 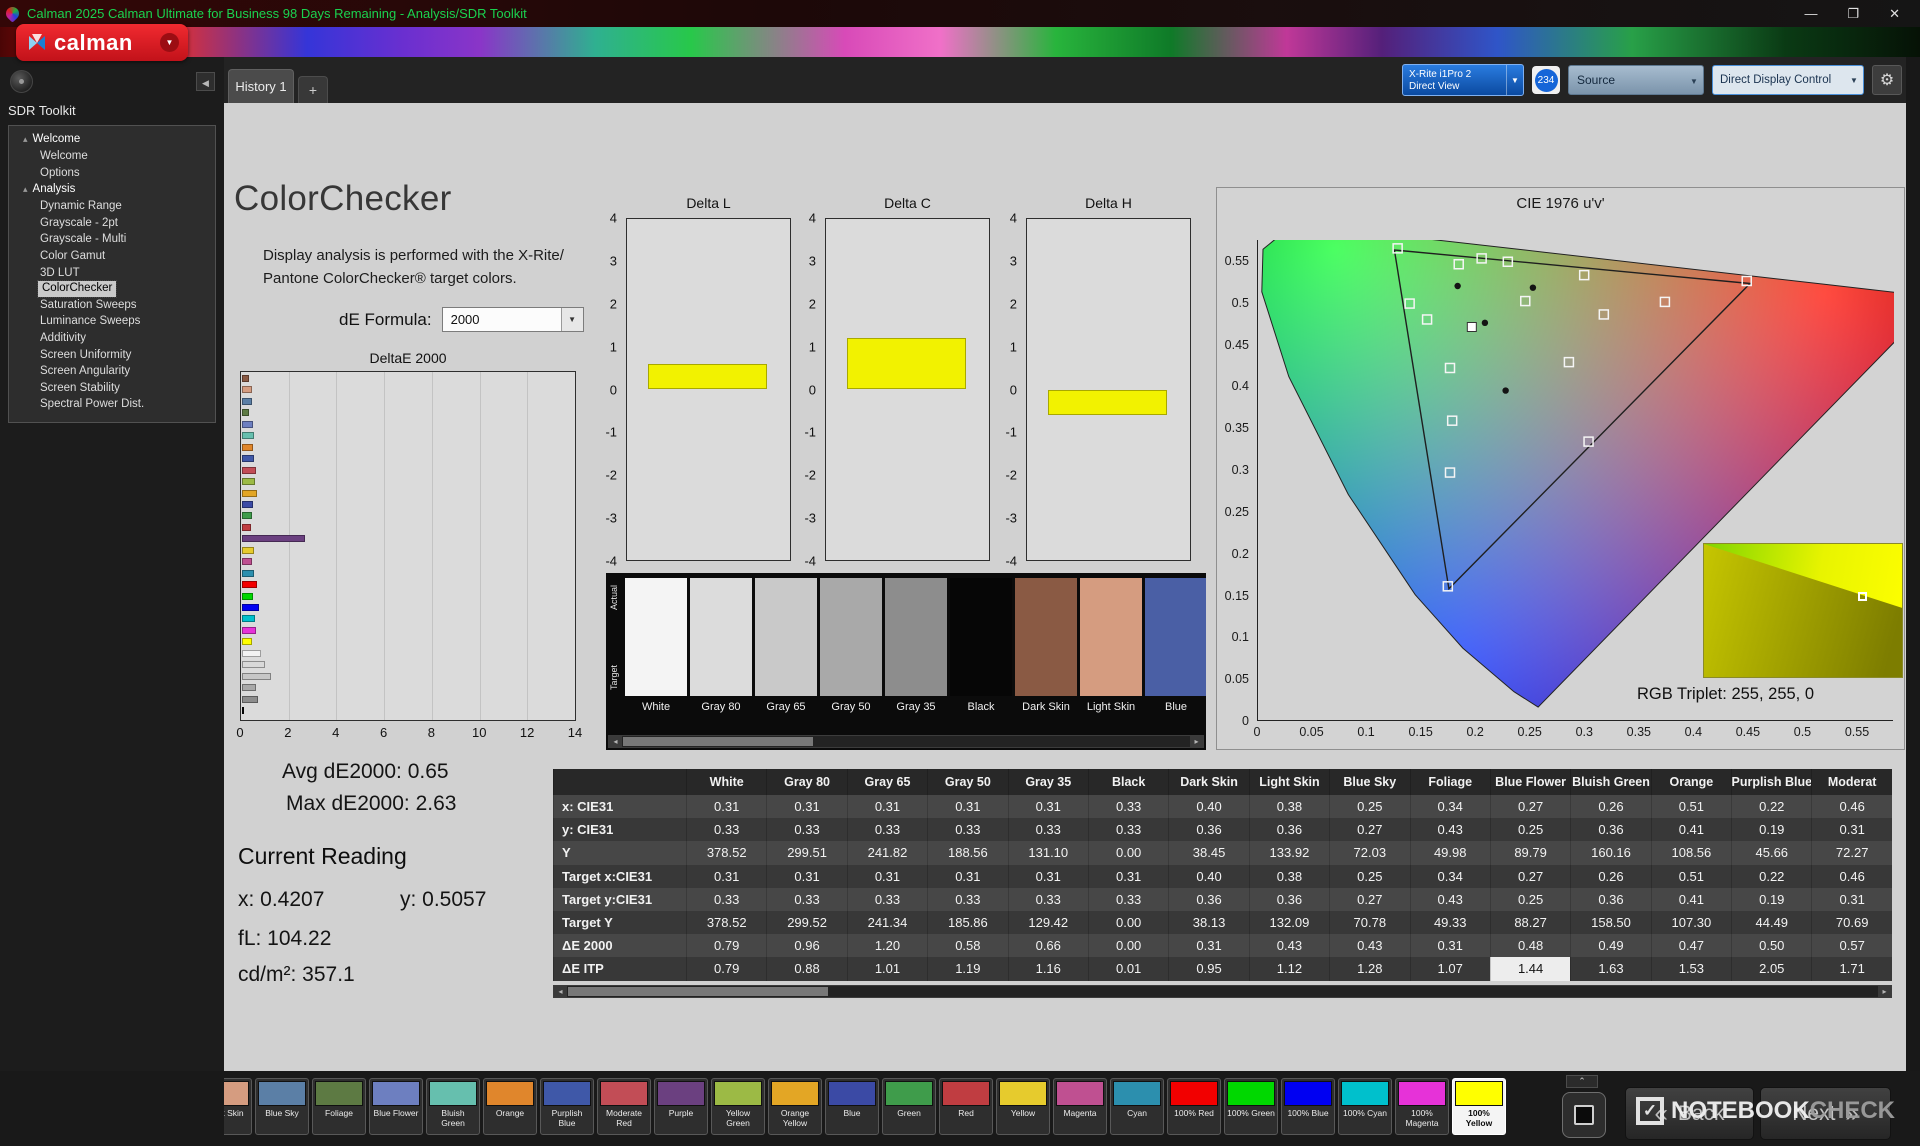 I want to click on patch-label: Yellow, so click(x=1023, y=1113).